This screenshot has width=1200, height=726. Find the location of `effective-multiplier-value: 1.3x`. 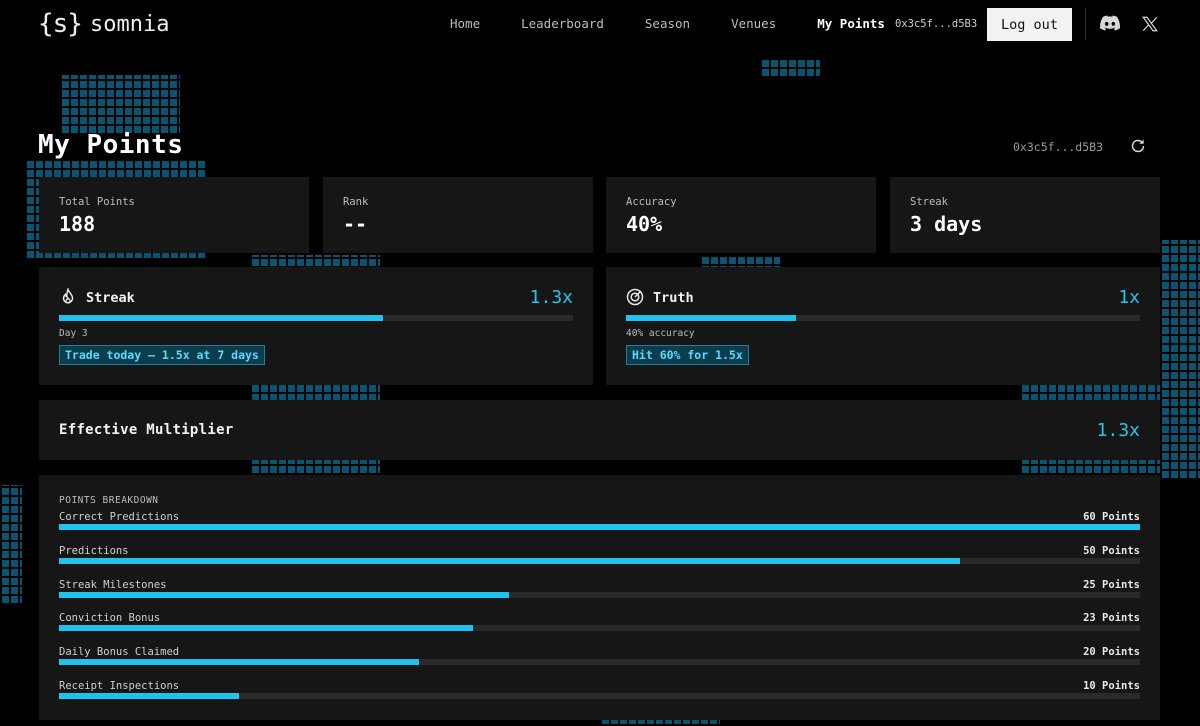

effective-multiplier-value: 1.3x is located at coordinates (1118, 430).